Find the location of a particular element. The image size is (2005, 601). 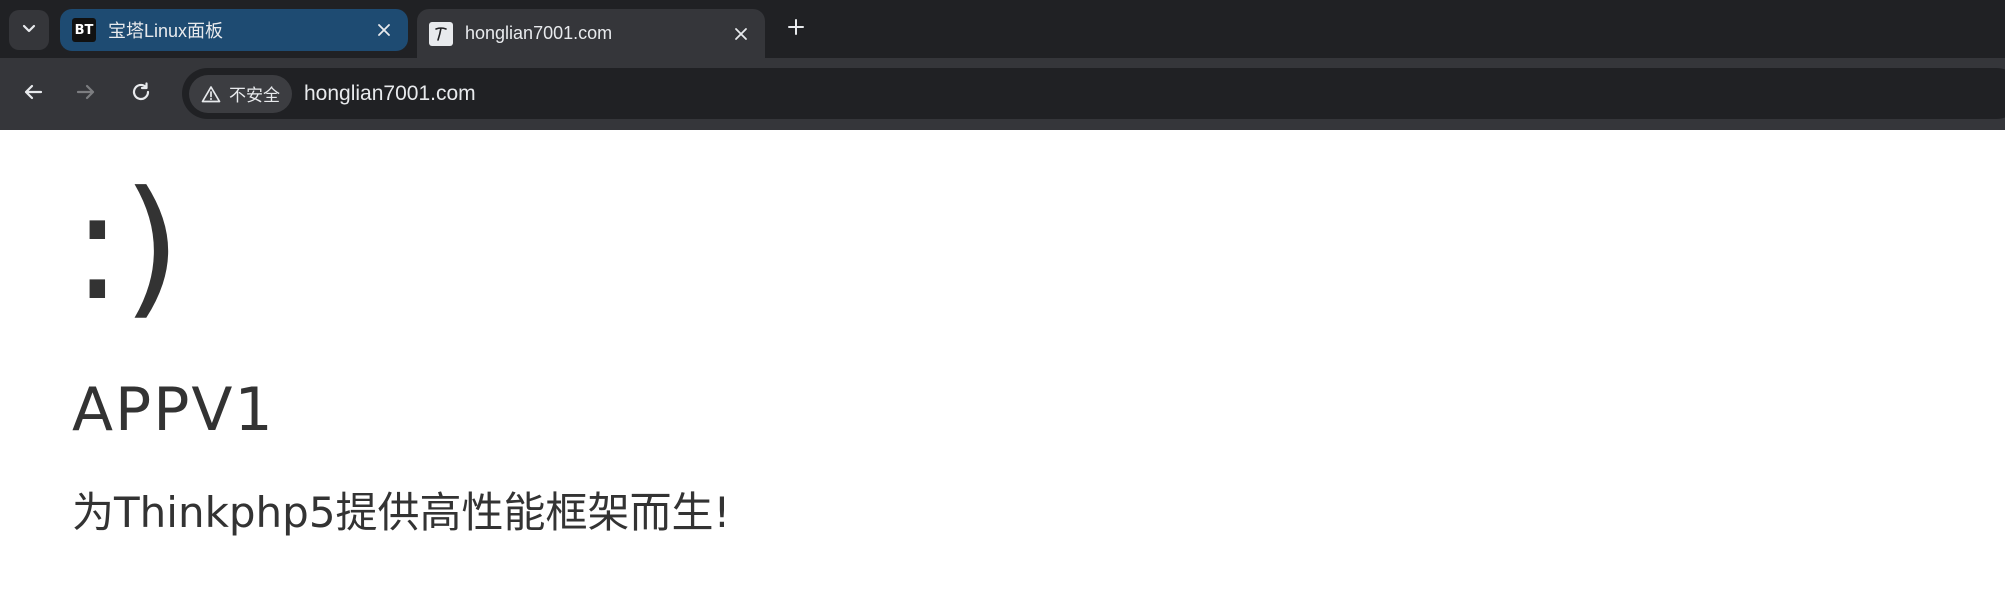

tab-honglian: honglian7001.com is located at coordinates (591, 33).